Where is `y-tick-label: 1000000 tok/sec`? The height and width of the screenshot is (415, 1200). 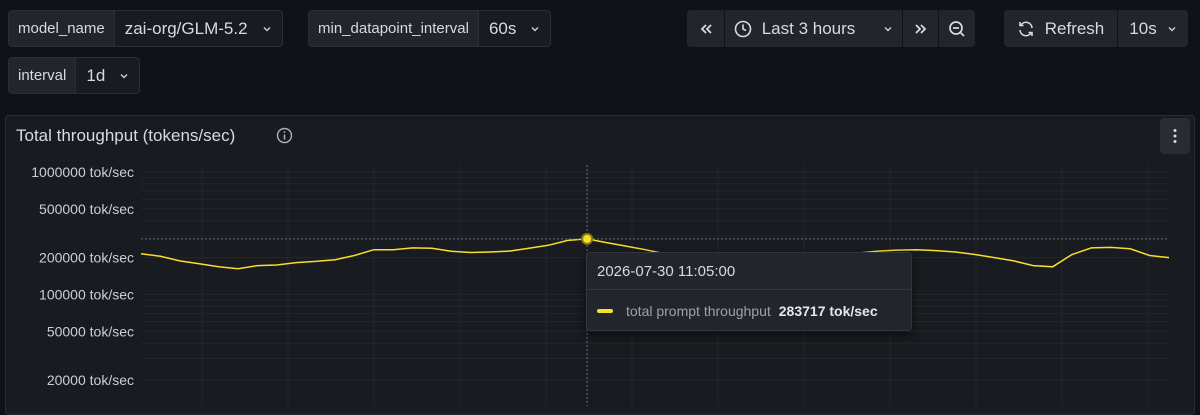 y-tick-label: 1000000 tok/sec is located at coordinates (82, 172).